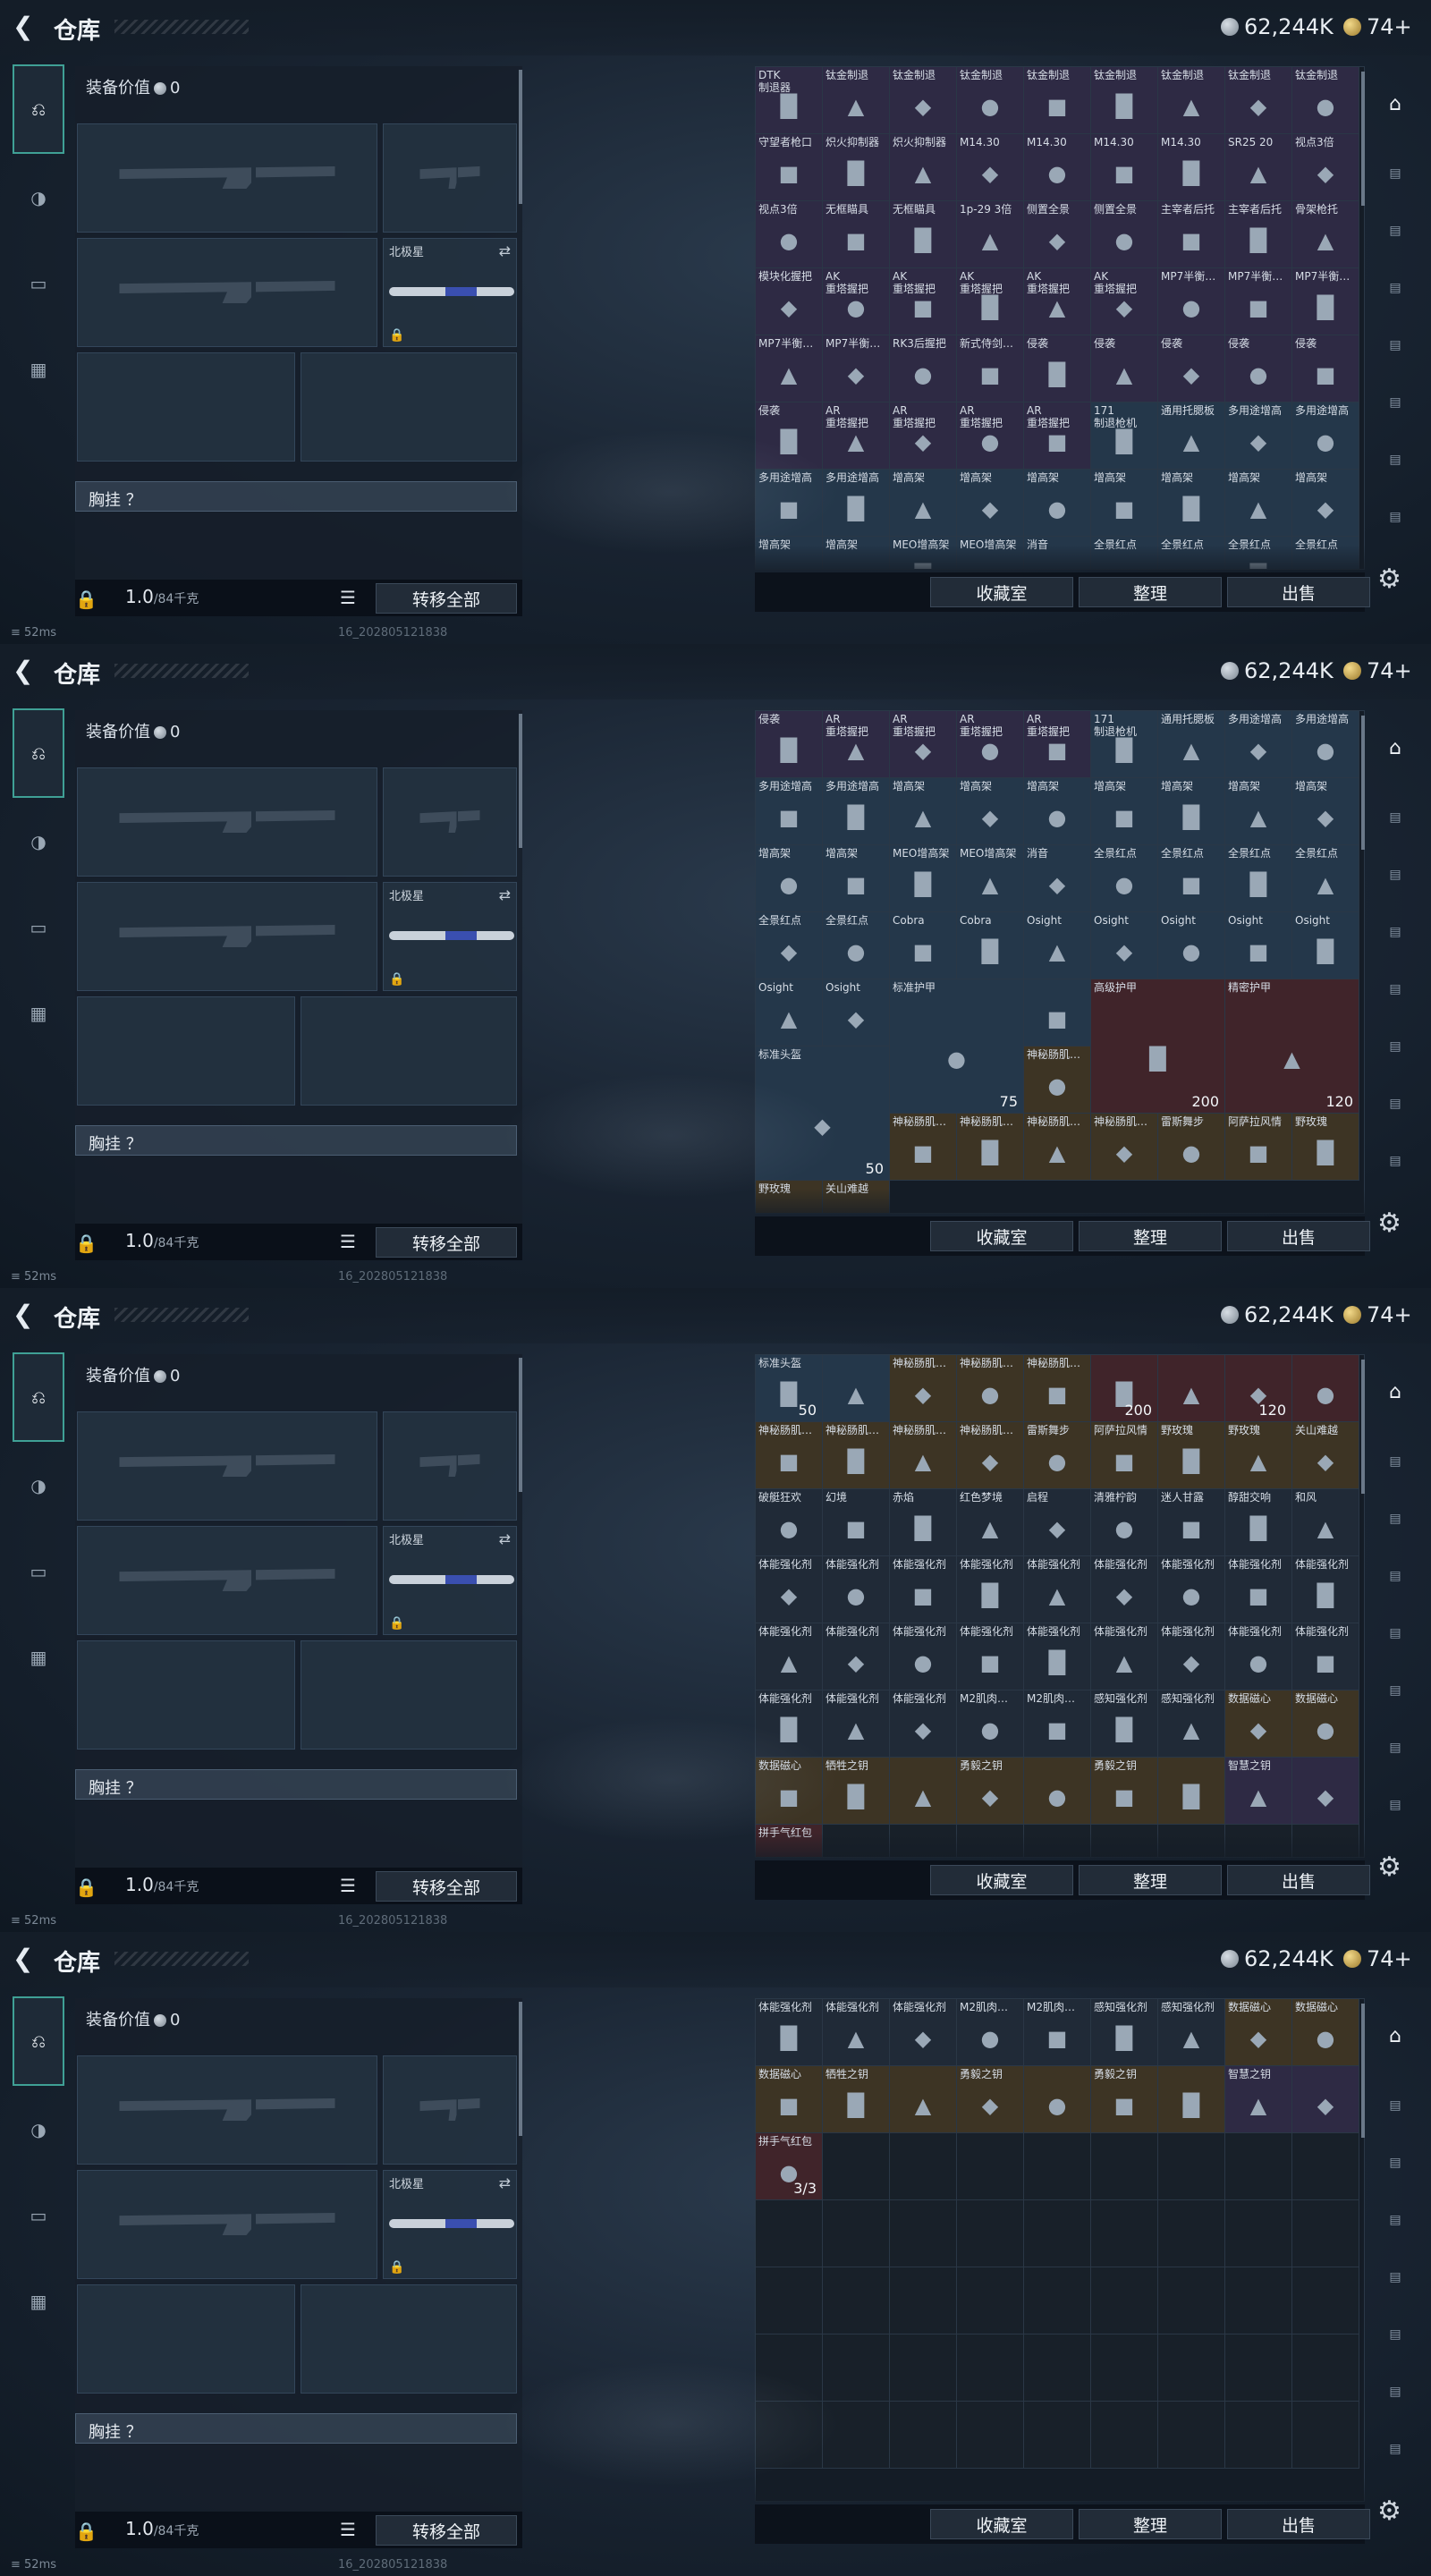 This screenshot has height=2576, width=1431. Describe the element at coordinates (957, 1046) in the screenshot. I see `item-cell: 标准护甲 ● 75` at that location.